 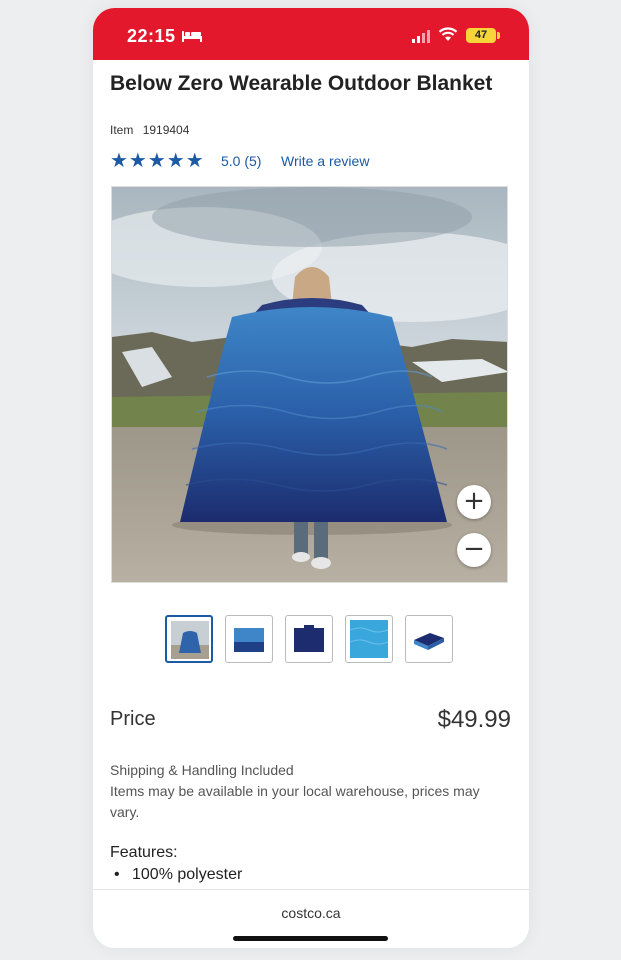 I want to click on product-title: Below Zero Wearable Outdoor Blanket, so click(x=301, y=83).